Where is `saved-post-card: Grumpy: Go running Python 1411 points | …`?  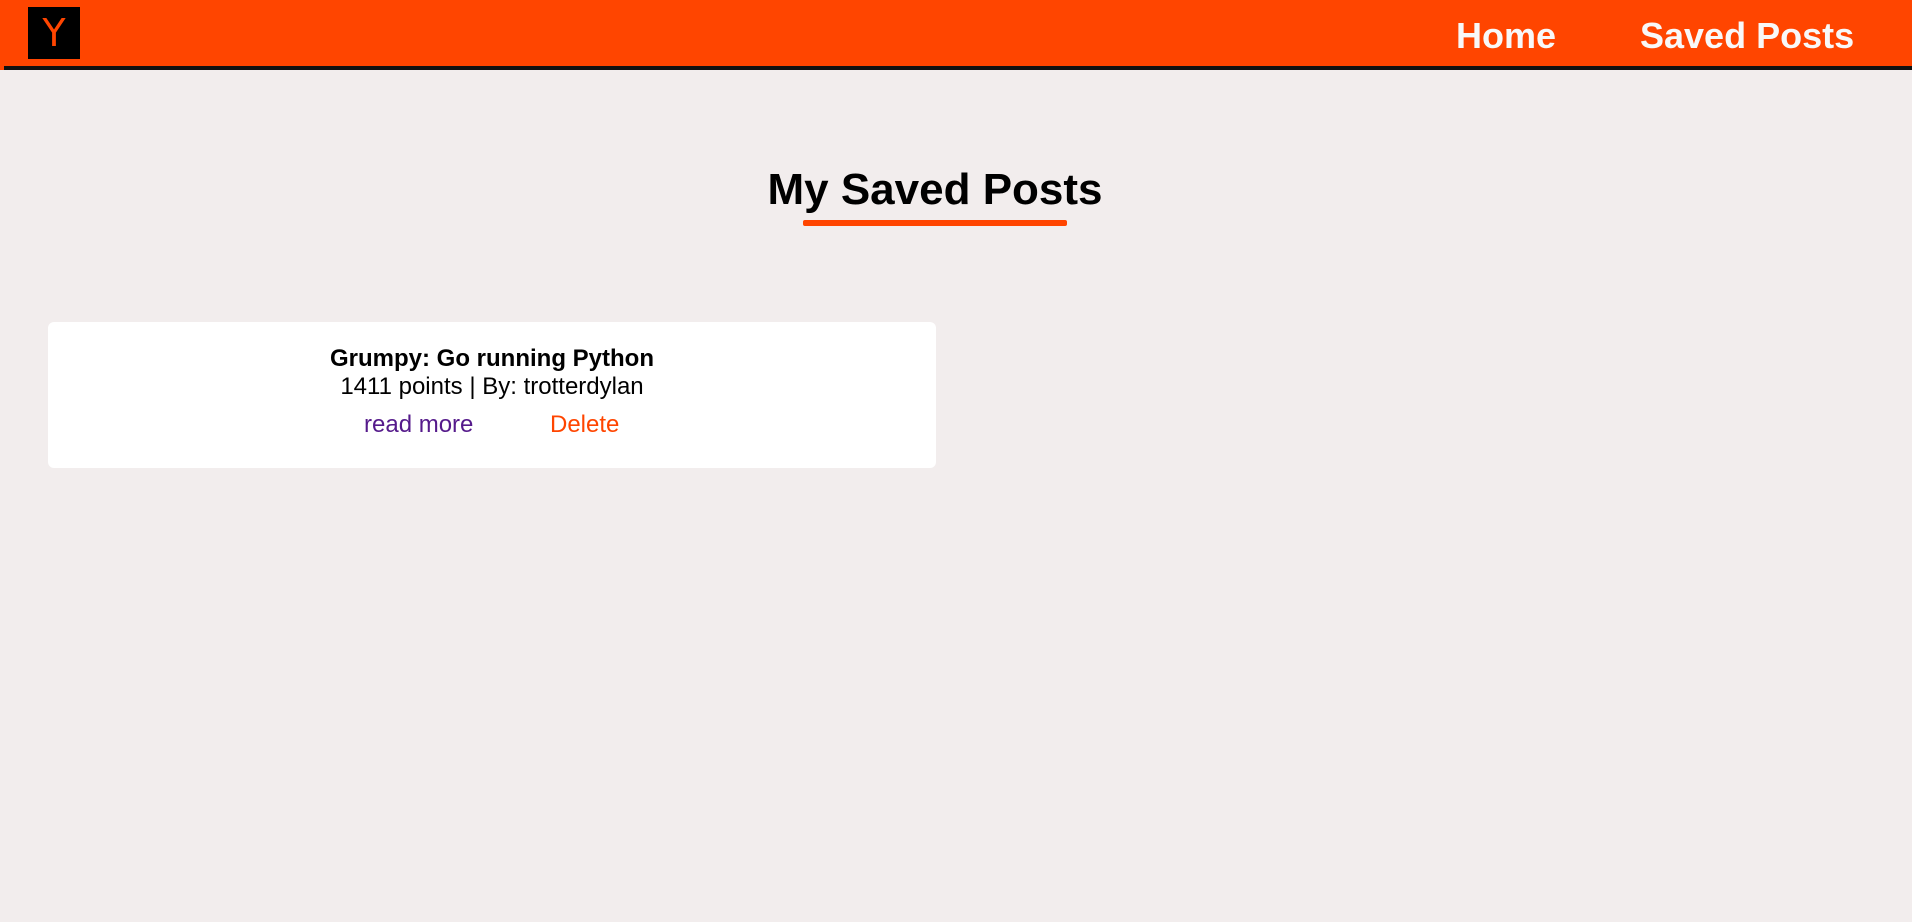 saved-post-card: Grumpy: Go running Python 1411 points | … is located at coordinates (492, 395).